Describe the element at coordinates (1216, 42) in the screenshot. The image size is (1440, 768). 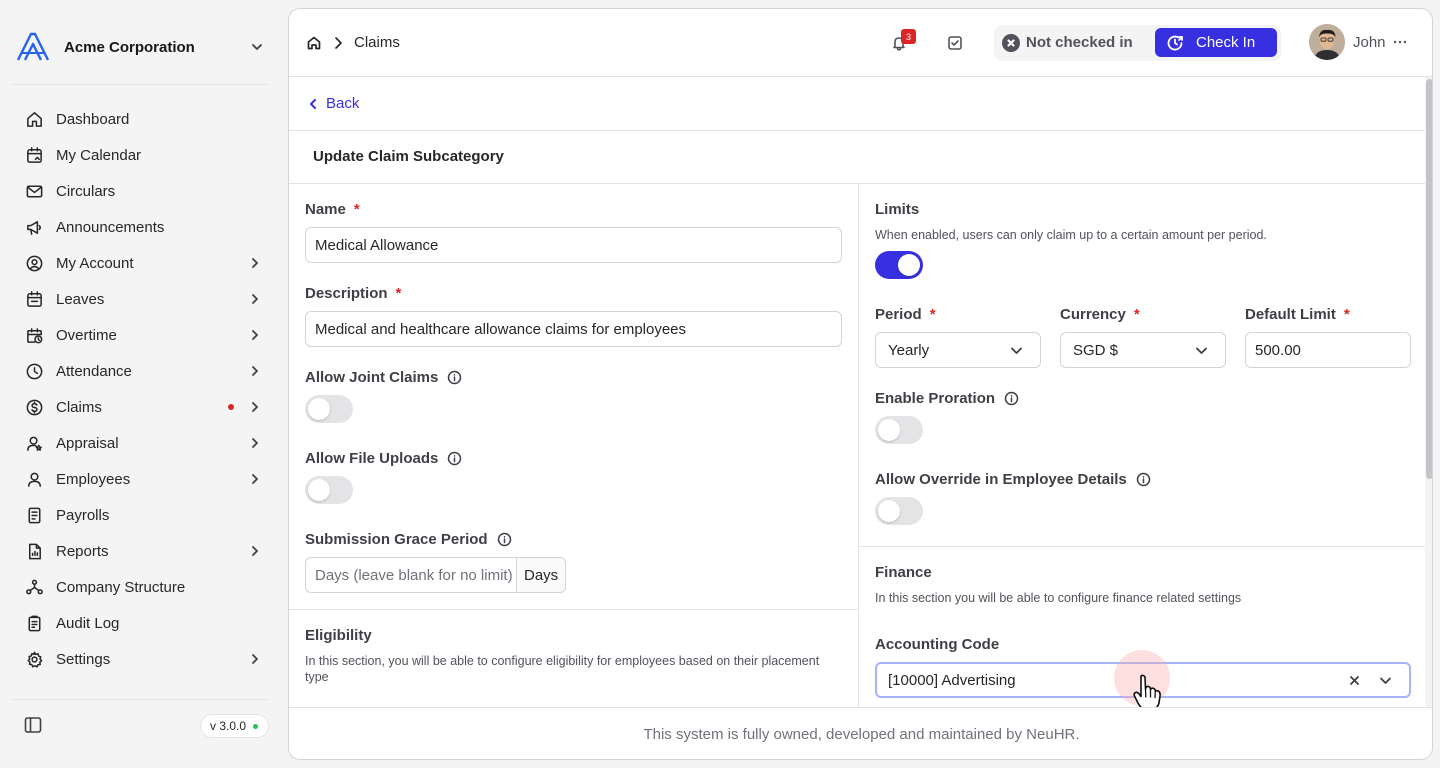
I see `check-in-button: Check In` at that location.